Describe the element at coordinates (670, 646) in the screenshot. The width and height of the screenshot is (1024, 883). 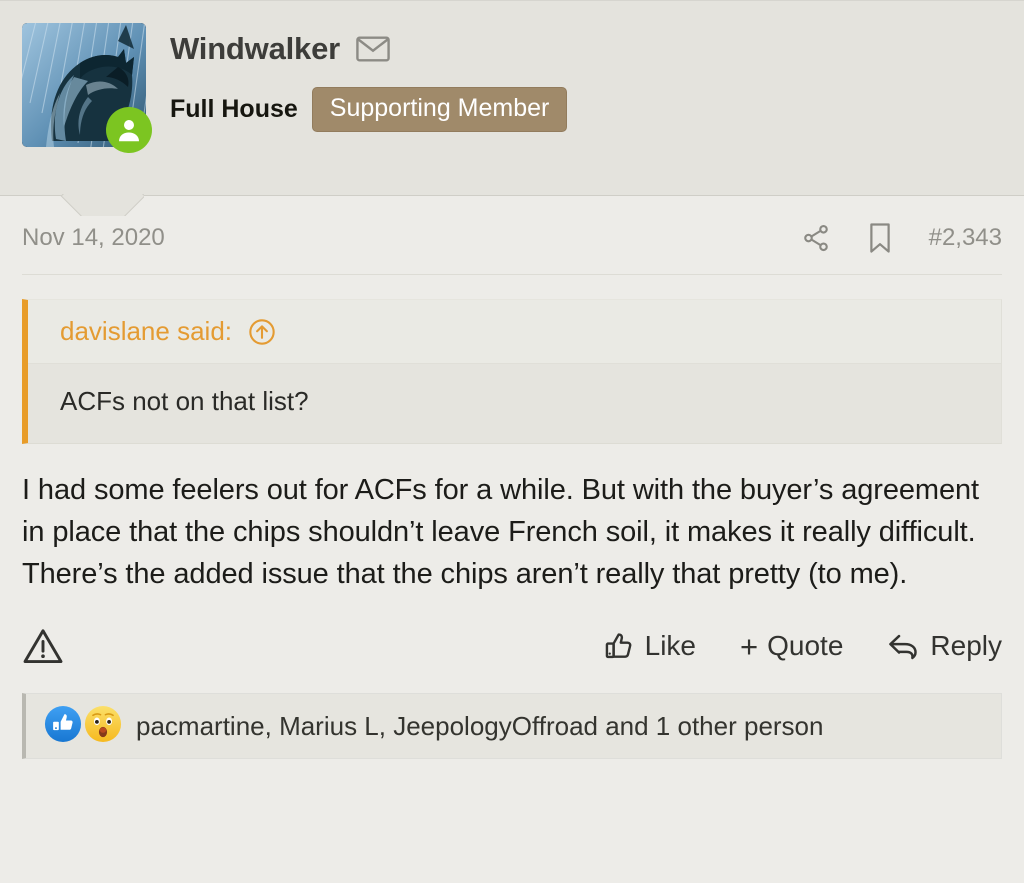
I see `like-label: Like` at that location.